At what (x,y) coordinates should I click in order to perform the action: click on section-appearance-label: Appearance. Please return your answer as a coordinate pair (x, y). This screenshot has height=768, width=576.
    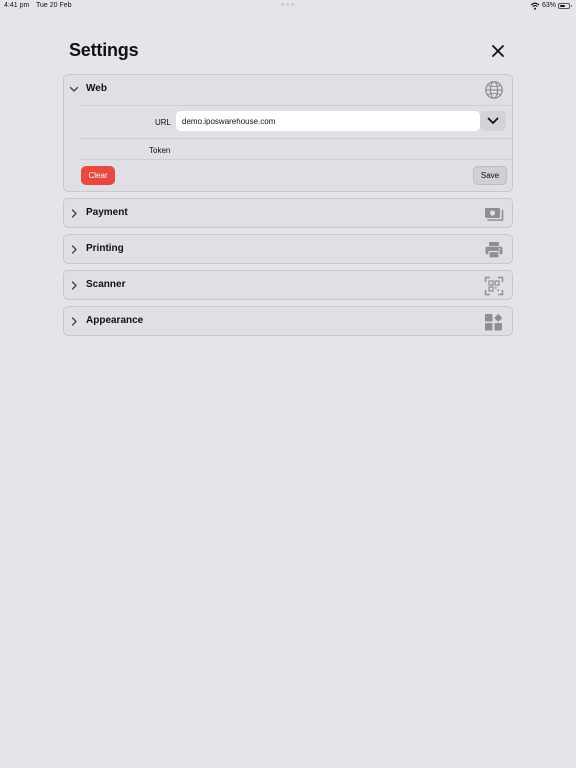
    Looking at the image, I should click on (115, 320).